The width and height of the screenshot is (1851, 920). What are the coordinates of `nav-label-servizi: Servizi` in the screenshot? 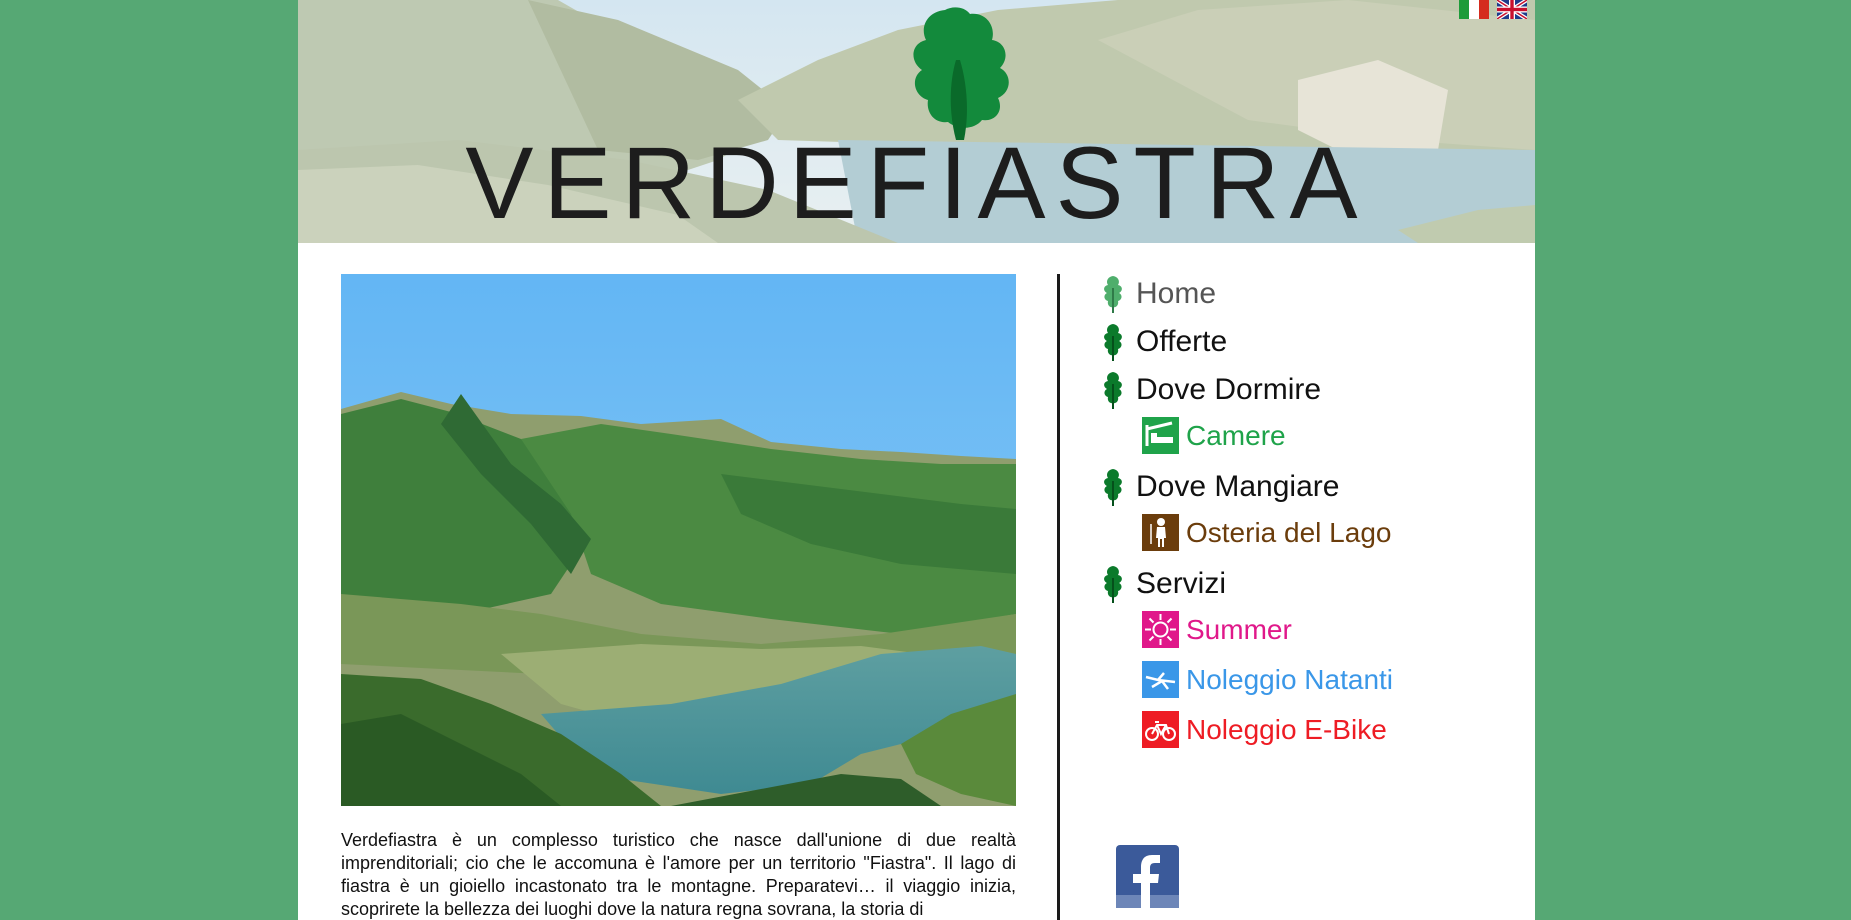 It's located at (1181, 583).